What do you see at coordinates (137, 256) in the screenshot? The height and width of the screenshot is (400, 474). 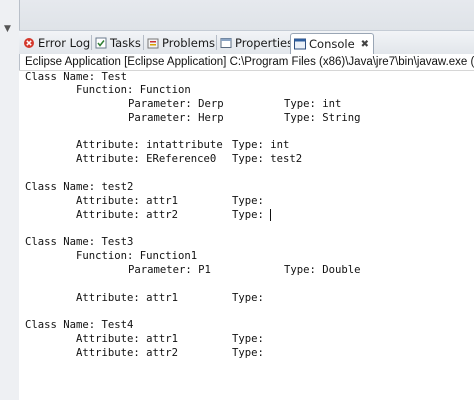 I see `console-line: Function: Function1` at bounding box center [137, 256].